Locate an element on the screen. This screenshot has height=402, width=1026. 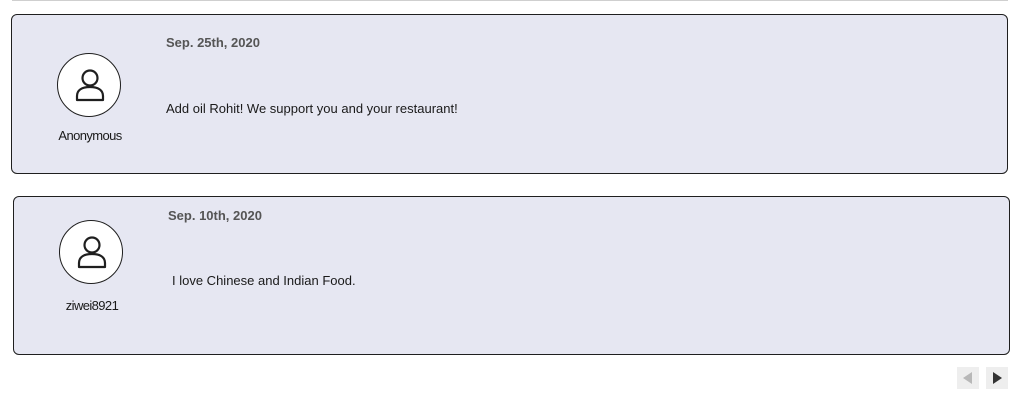
comment-author: Anonymous is located at coordinates (87, 94).